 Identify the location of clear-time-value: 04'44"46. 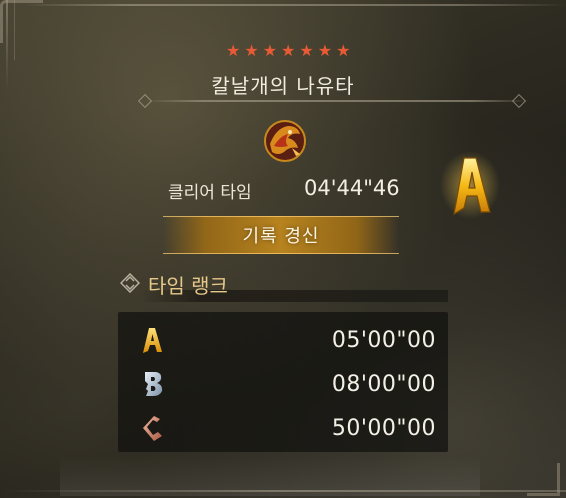
(352, 188).